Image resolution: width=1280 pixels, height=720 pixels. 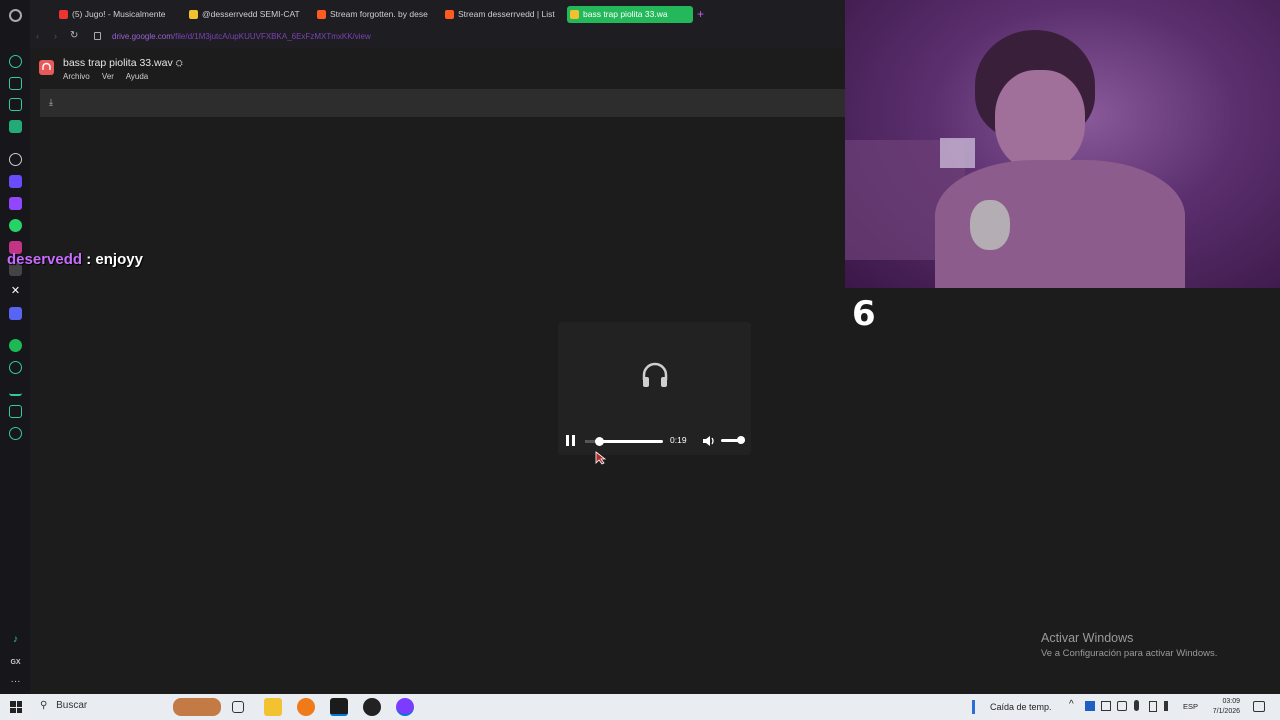 What do you see at coordinates (119, 14) in the screenshot?
I see `tab-label: (5) Jugo! - Musicalmente` at bounding box center [119, 14].